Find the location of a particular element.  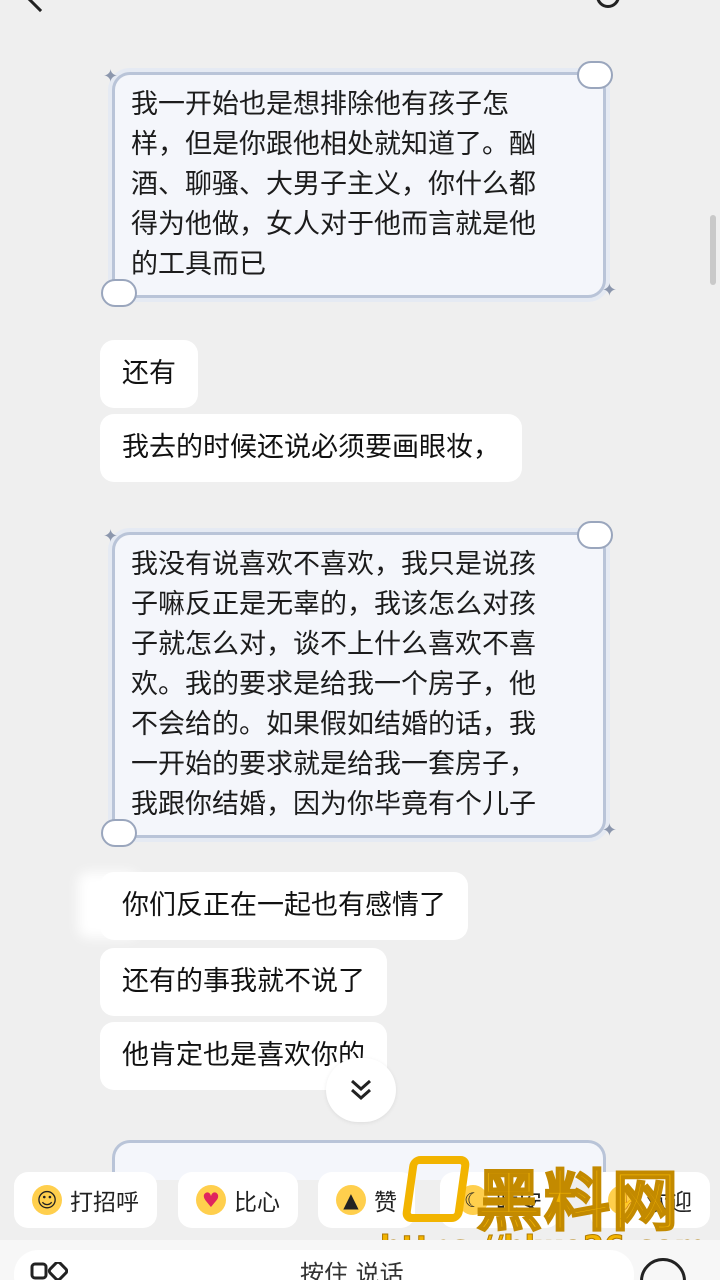

message-bubble: 你们反正在一起也有感情了 is located at coordinates (284, 906).